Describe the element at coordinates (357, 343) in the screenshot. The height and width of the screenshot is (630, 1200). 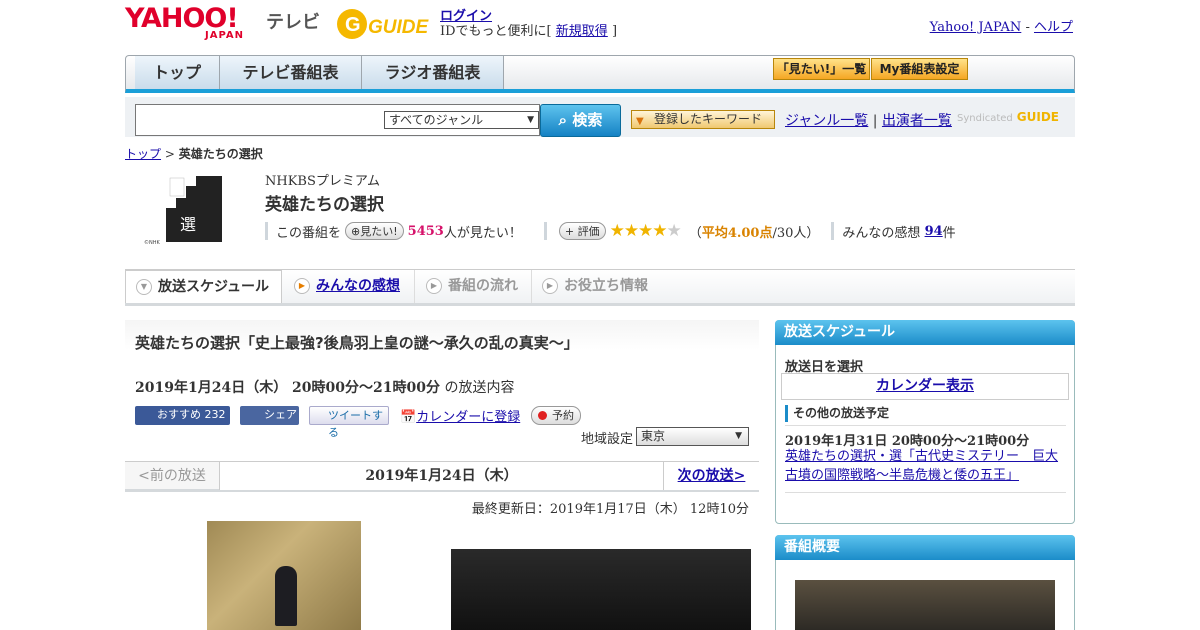
I see `episode-title: 英雄たちの選択「史上最強?後鳥羽上皇の謎～承久の乱の真実～」` at that location.